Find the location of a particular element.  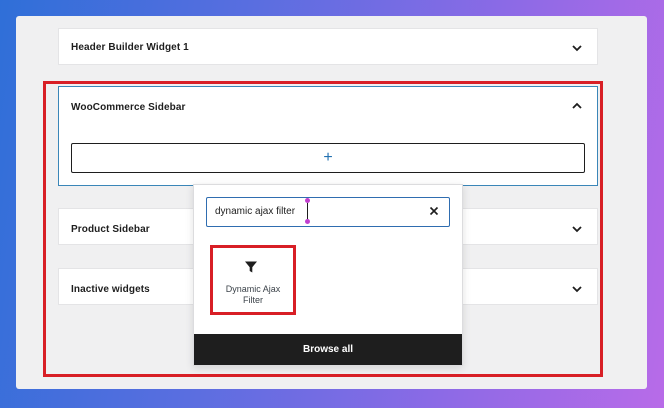

selection-handle-top is located at coordinates (307, 200).